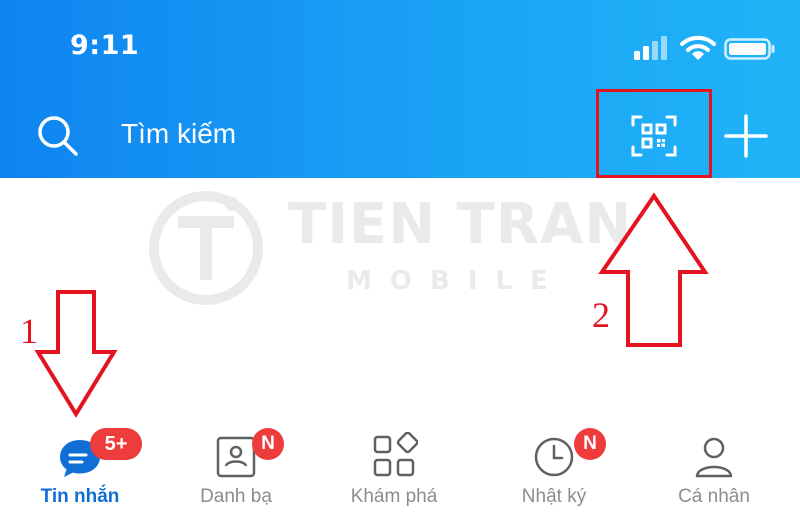 The height and width of the screenshot is (518, 800). I want to click on search-icon, so click(58, 136).